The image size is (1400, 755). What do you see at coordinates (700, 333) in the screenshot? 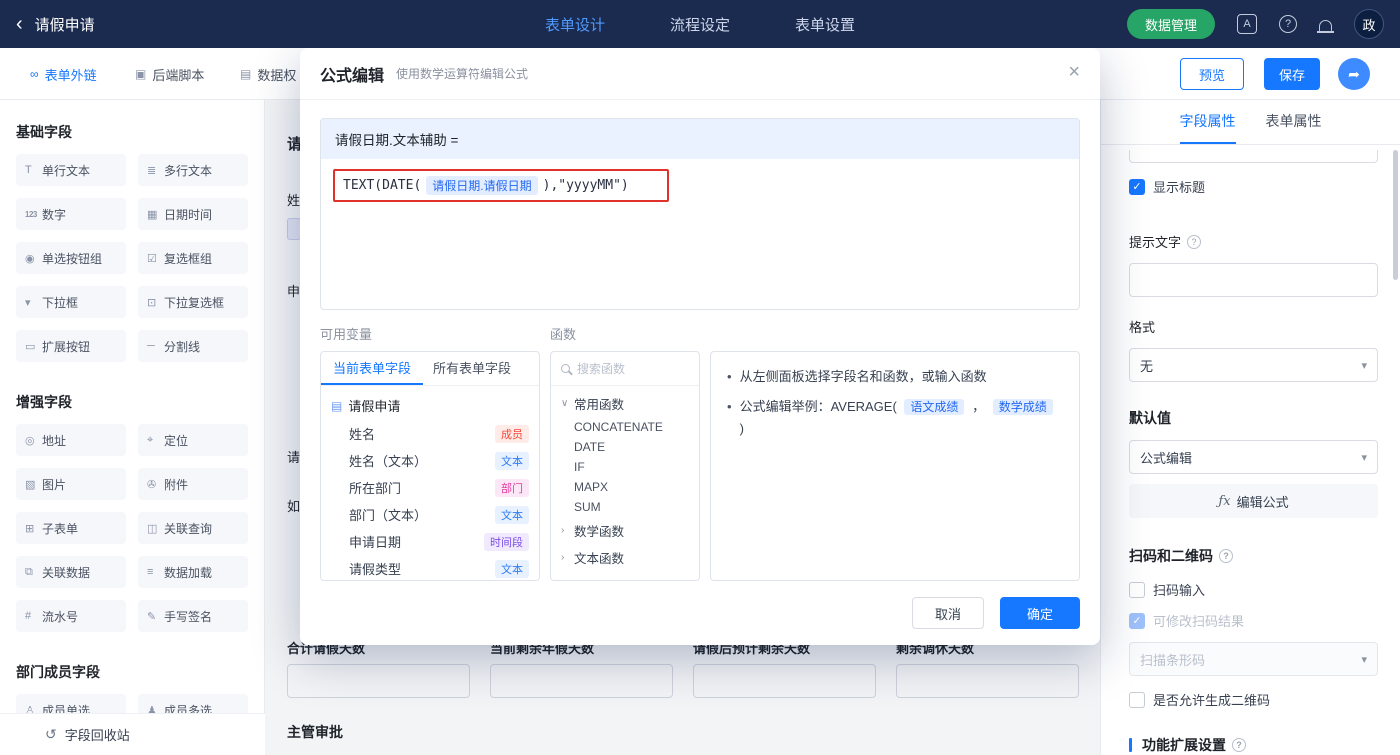
I see `column-labels: 可用变量 函数` at bounding box center [700, 333].